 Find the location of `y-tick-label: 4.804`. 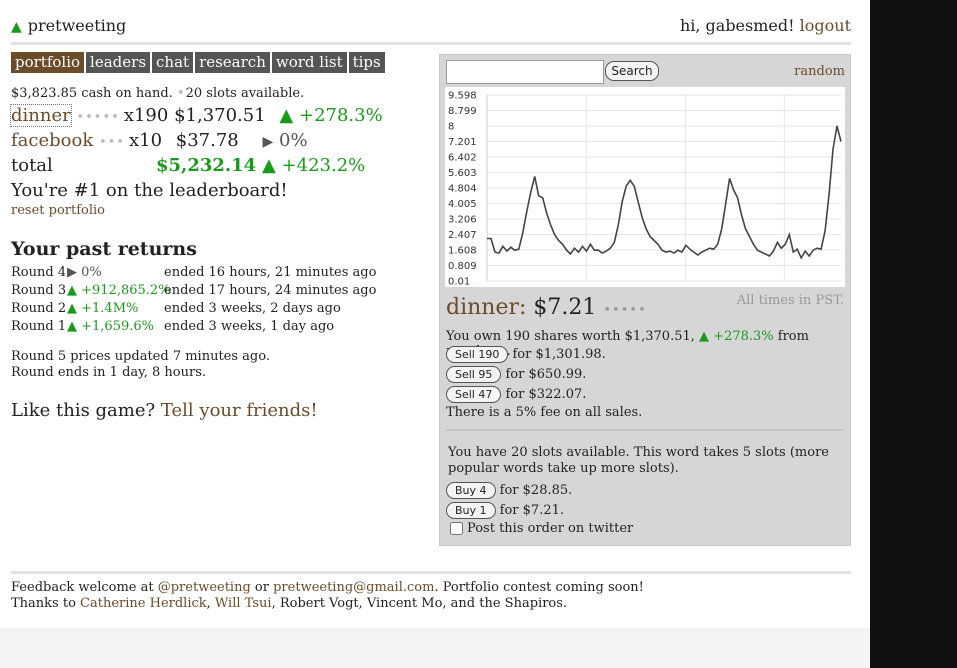

y-tick-label: 4.804 is located at coordinates (462, 189).